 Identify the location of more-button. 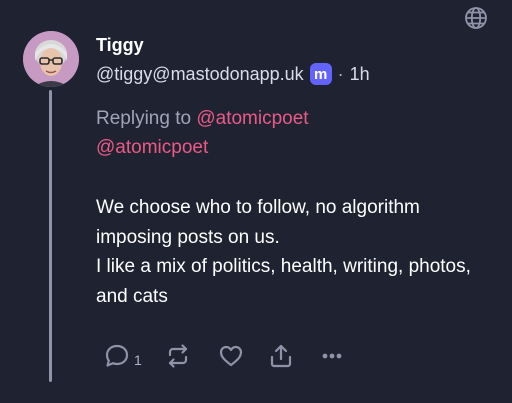
(332, 358).